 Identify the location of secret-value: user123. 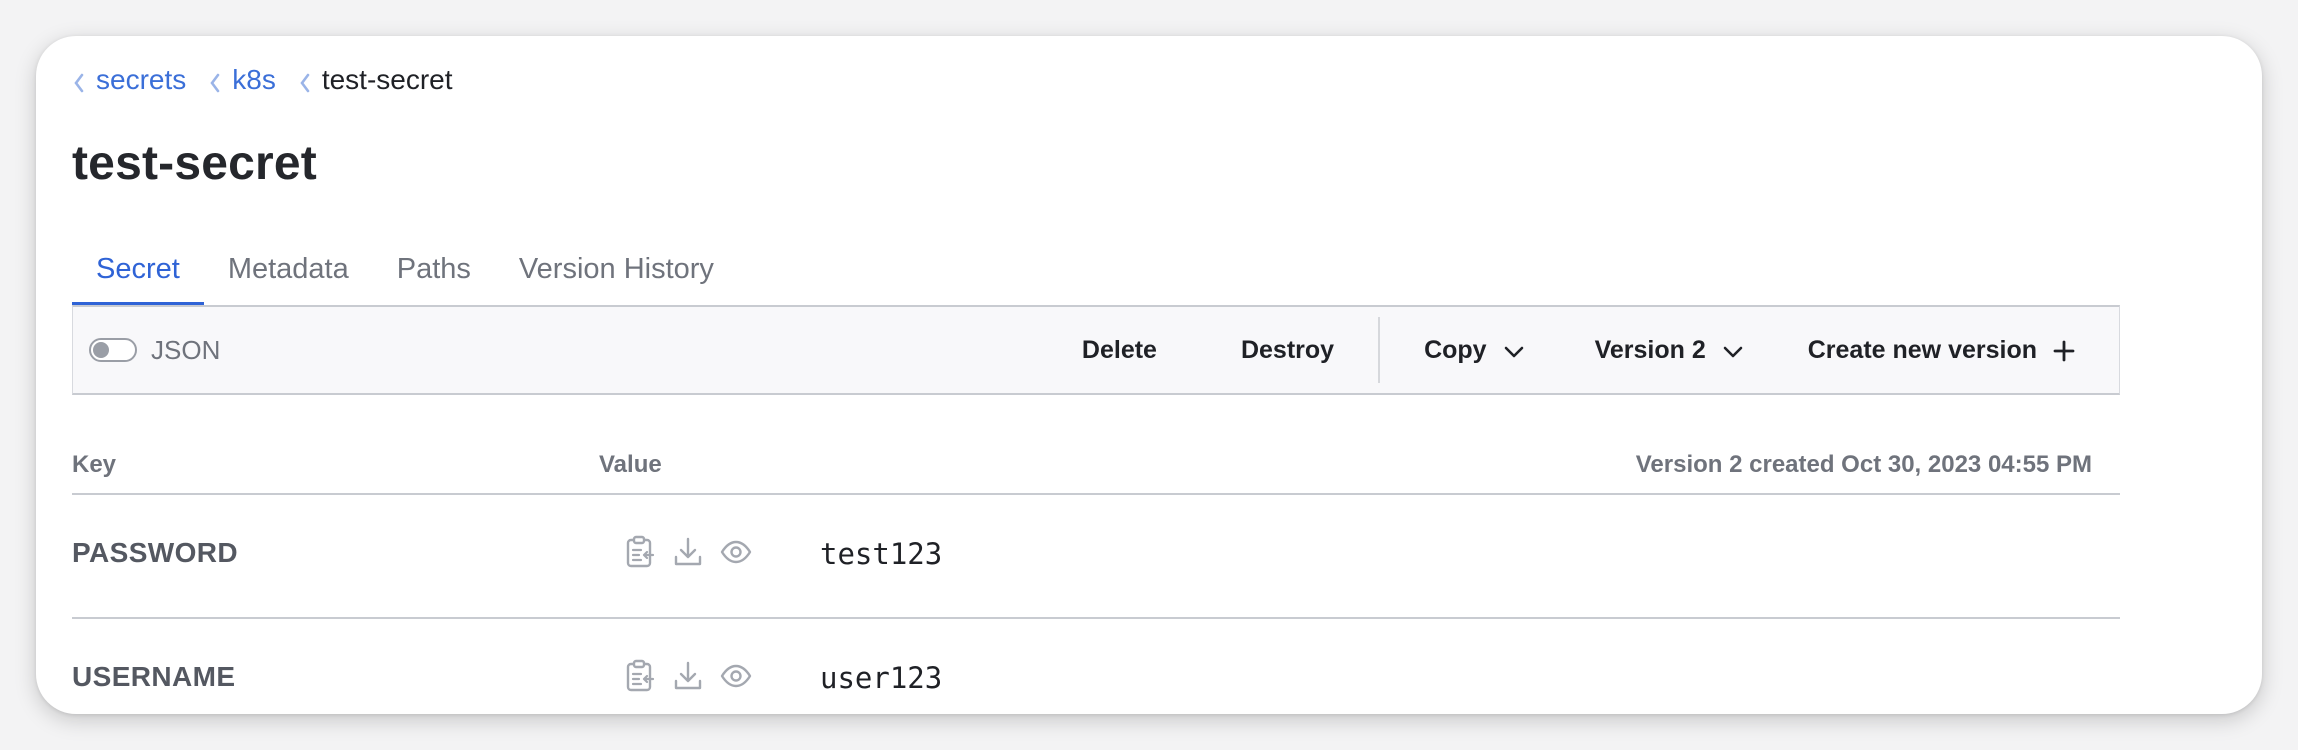
(881, 678).